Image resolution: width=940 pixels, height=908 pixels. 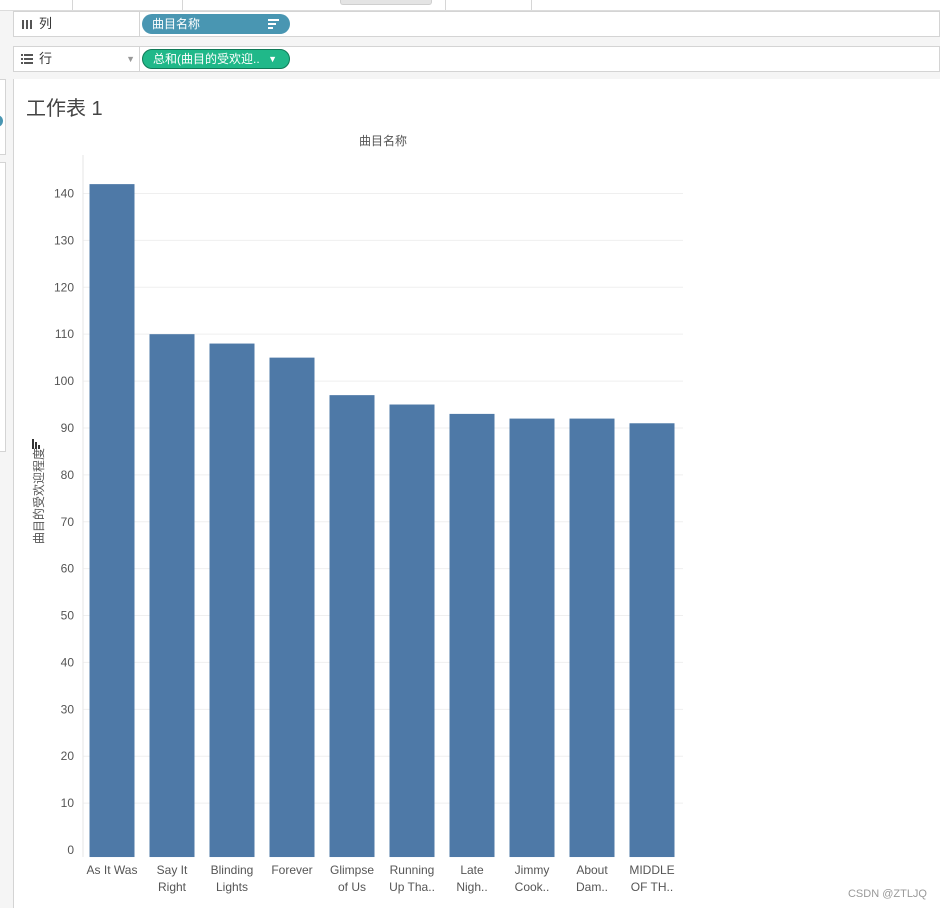 What do you see at coordinates (532, 870) in the screenshot?
I see `x-tick-label: Jimmy` at bounding box center [532, 870].